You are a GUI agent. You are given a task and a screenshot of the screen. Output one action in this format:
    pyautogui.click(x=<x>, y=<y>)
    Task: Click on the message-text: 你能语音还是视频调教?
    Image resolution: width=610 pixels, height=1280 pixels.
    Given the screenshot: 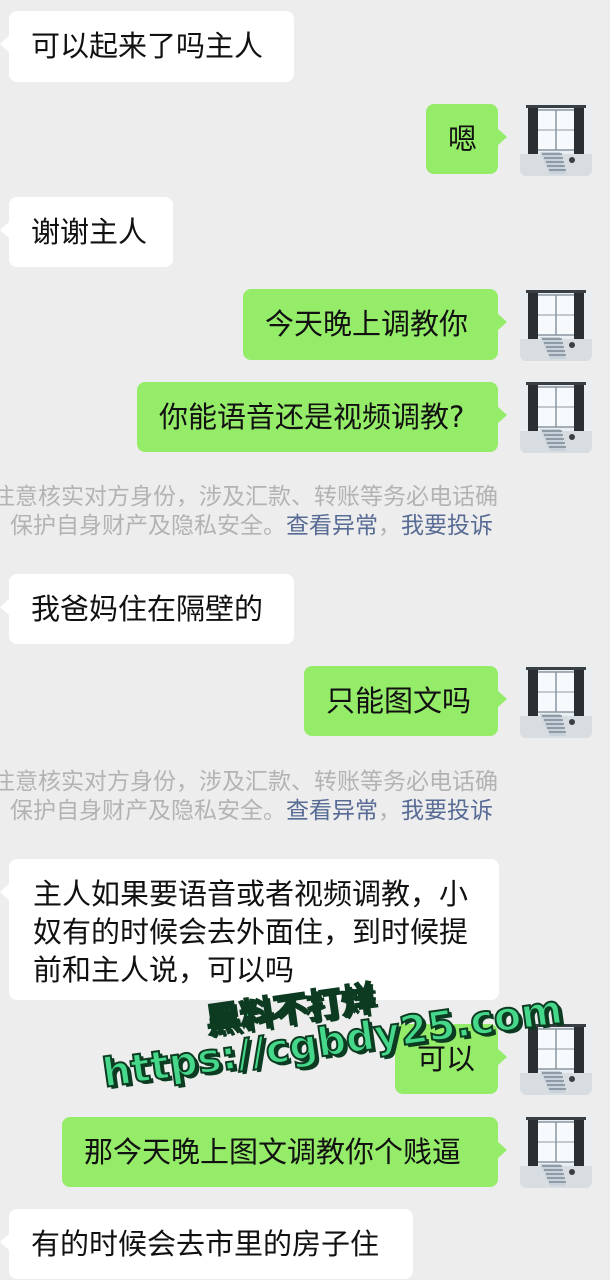 What is the action you would take?
    pyautogui.click(x=312, y=417)
    